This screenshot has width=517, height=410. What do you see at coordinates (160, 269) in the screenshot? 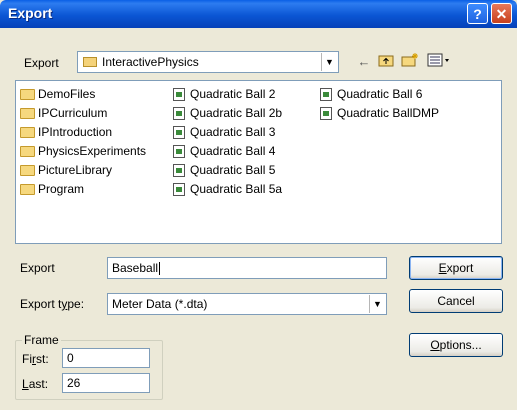
I see `text-cursor` at bounding box center [160, 269].